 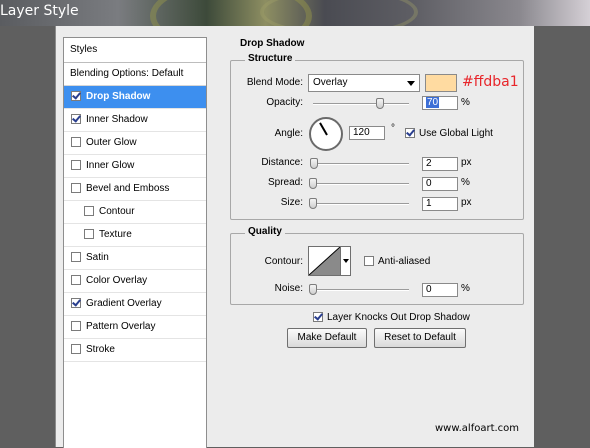 What do you see at coordinates (465, 288) in the screenshot?
I see `noise-unit: %` at bounding box center [465, 288].